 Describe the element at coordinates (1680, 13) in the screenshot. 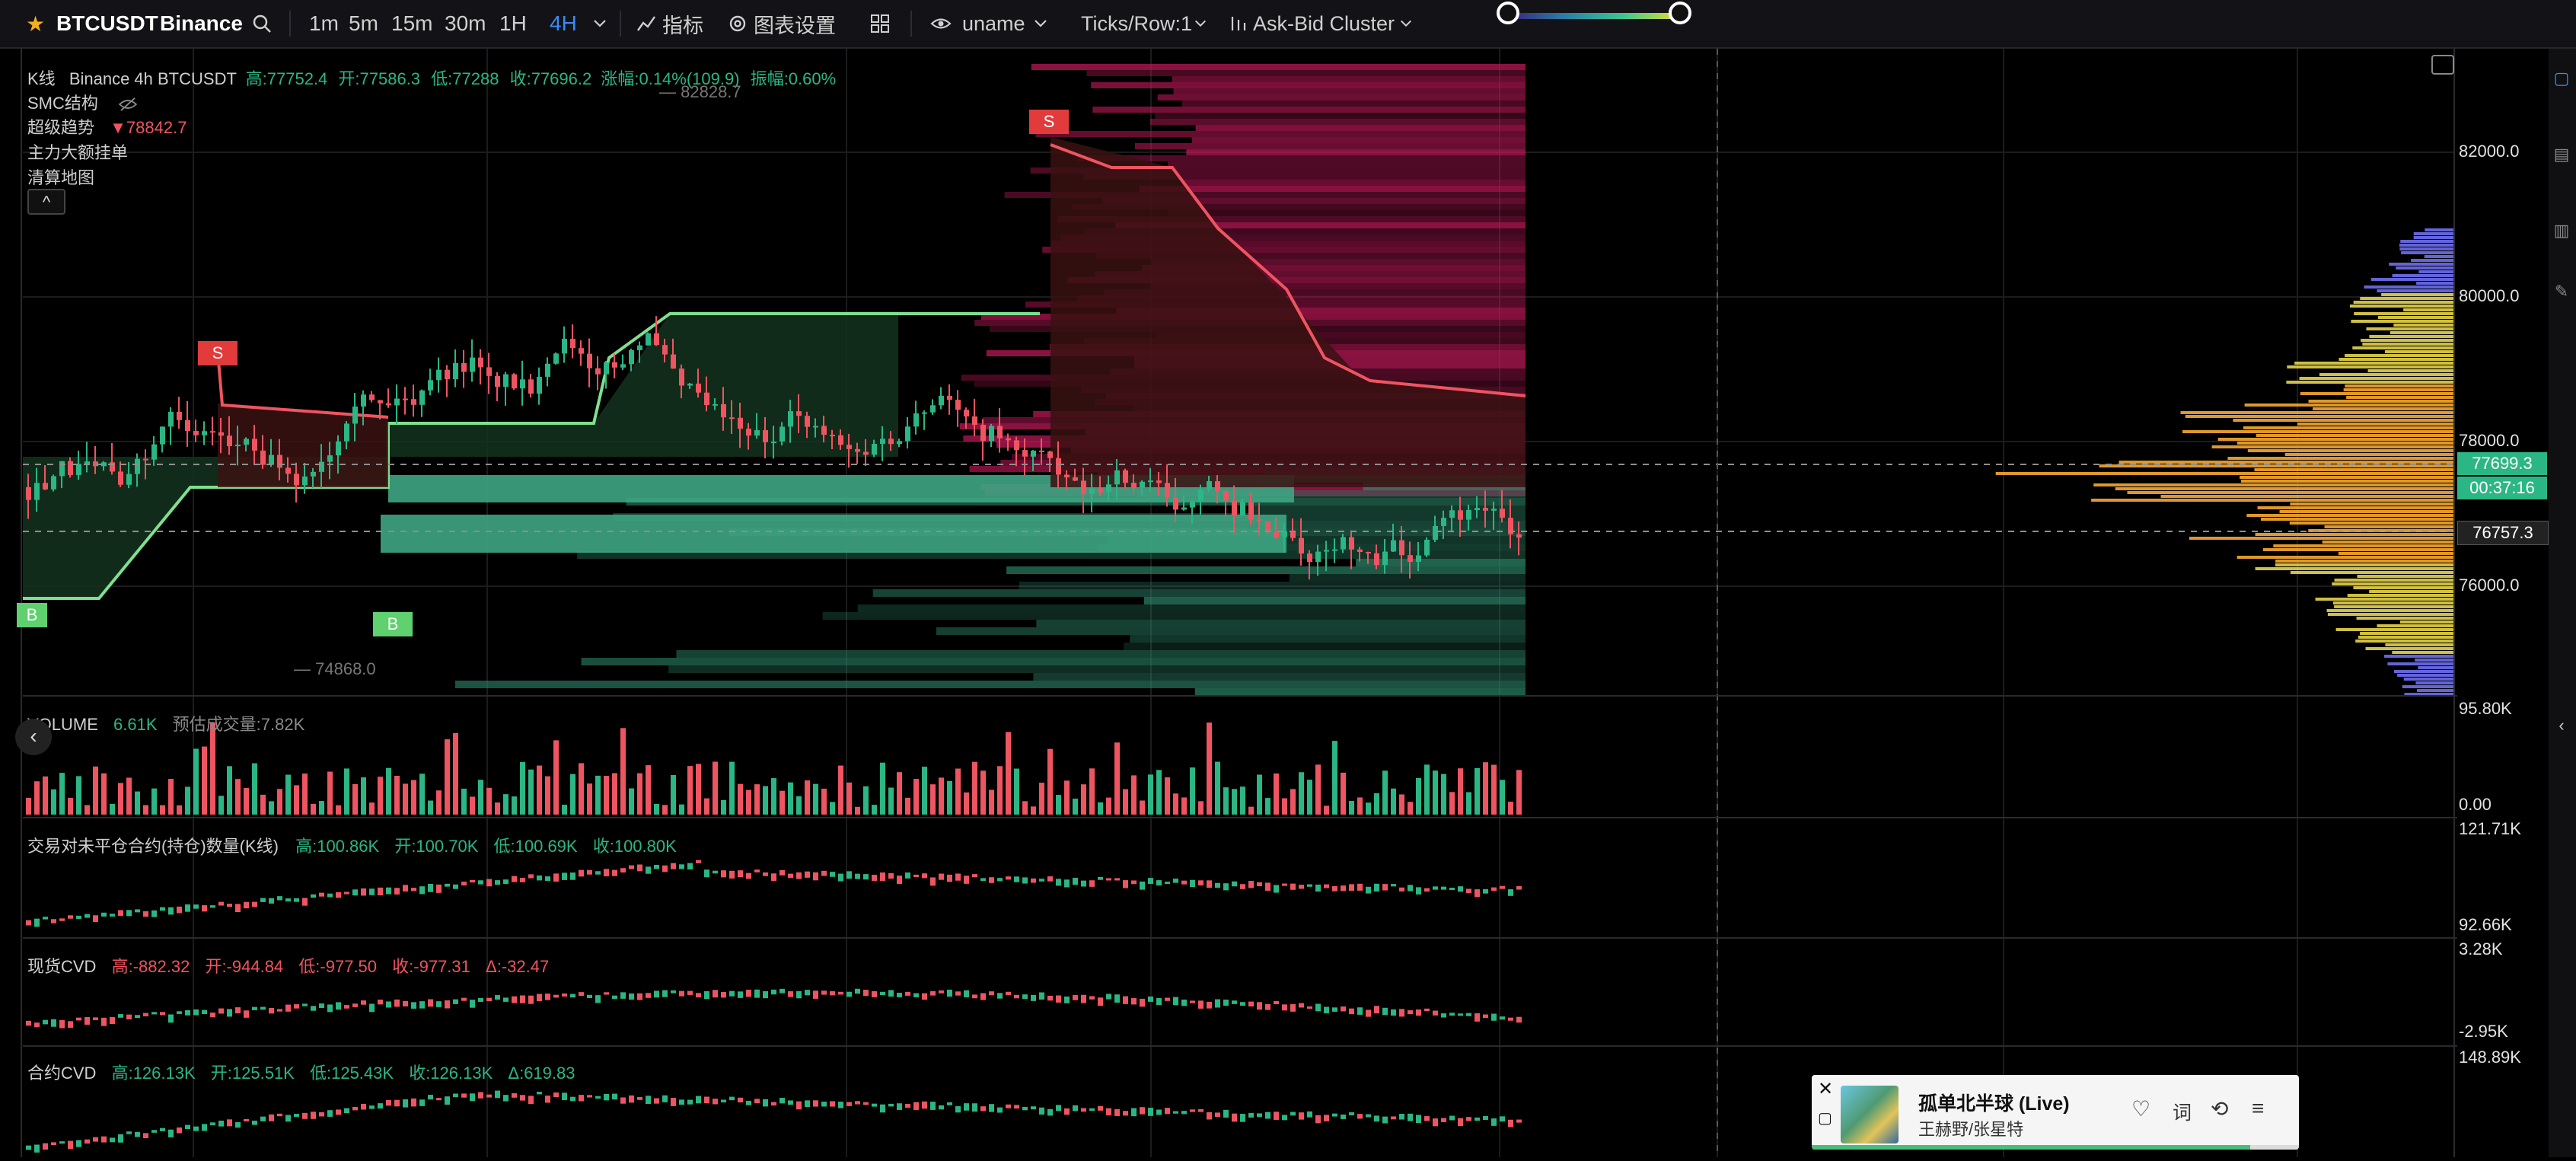

I see `slider-right-handle` at that location.